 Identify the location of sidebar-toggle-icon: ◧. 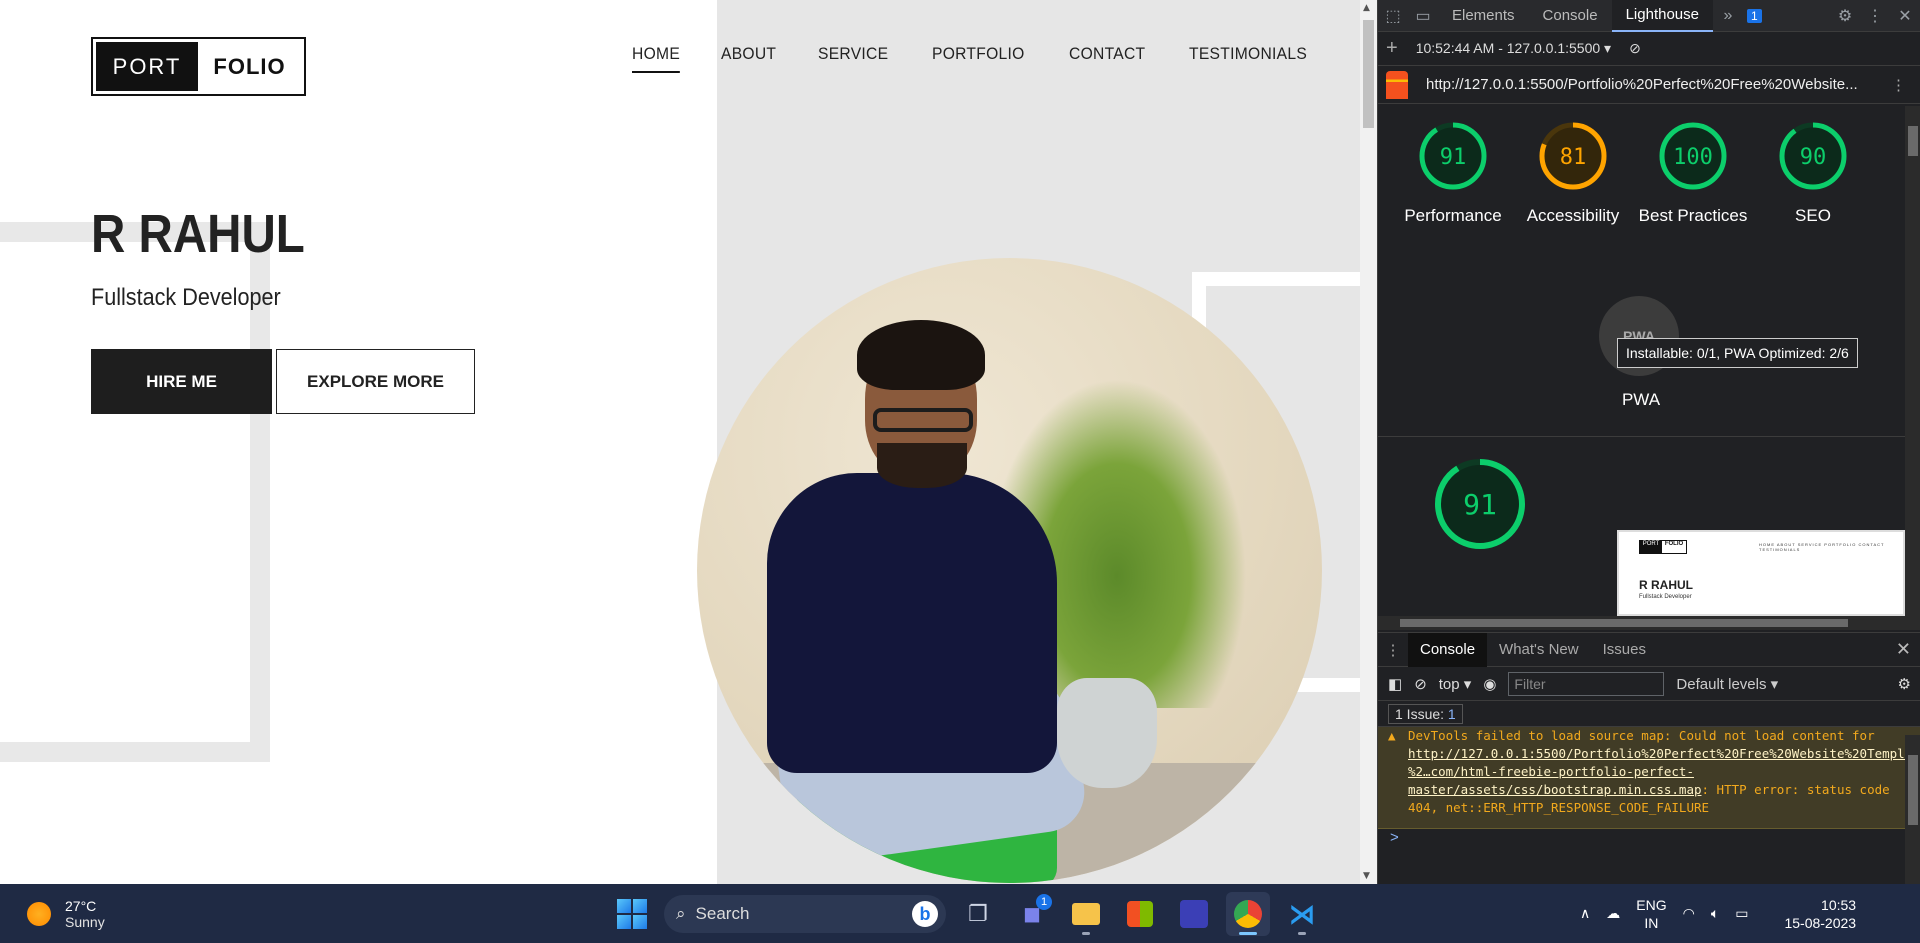
(1395, 684).